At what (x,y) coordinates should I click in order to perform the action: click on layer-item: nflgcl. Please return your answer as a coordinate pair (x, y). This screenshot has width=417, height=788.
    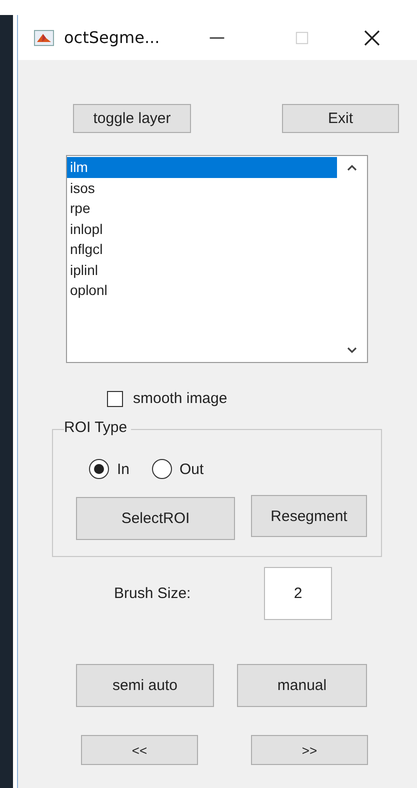
    Looking at the image, I should click on (202, 249).